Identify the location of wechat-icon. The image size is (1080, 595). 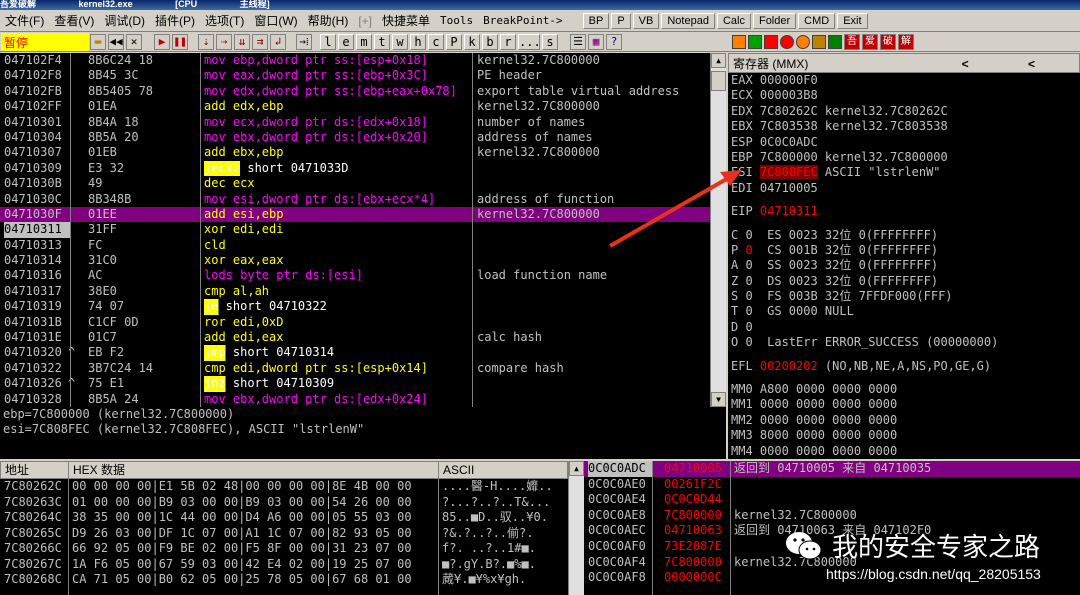
(804, 545).